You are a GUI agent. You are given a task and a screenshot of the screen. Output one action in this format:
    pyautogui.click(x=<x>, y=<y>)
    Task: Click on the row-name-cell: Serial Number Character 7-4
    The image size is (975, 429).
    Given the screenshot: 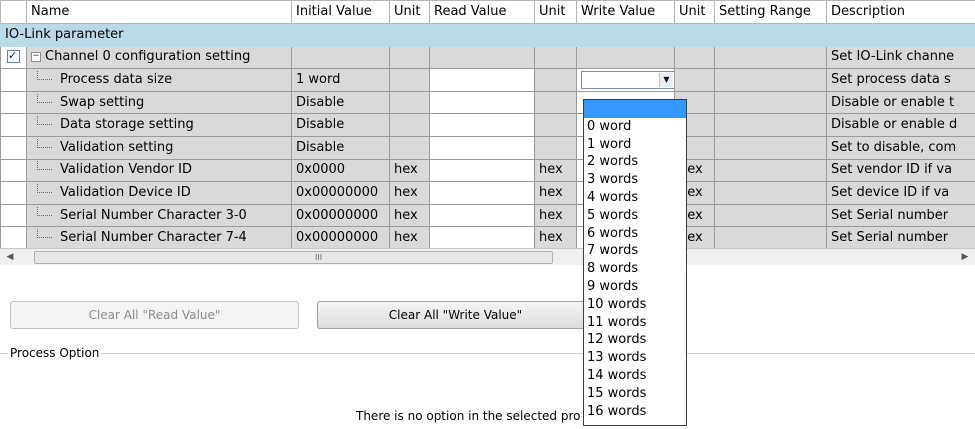 What is the action you would take?
    pyautogui.click(x=159, y=238)
    